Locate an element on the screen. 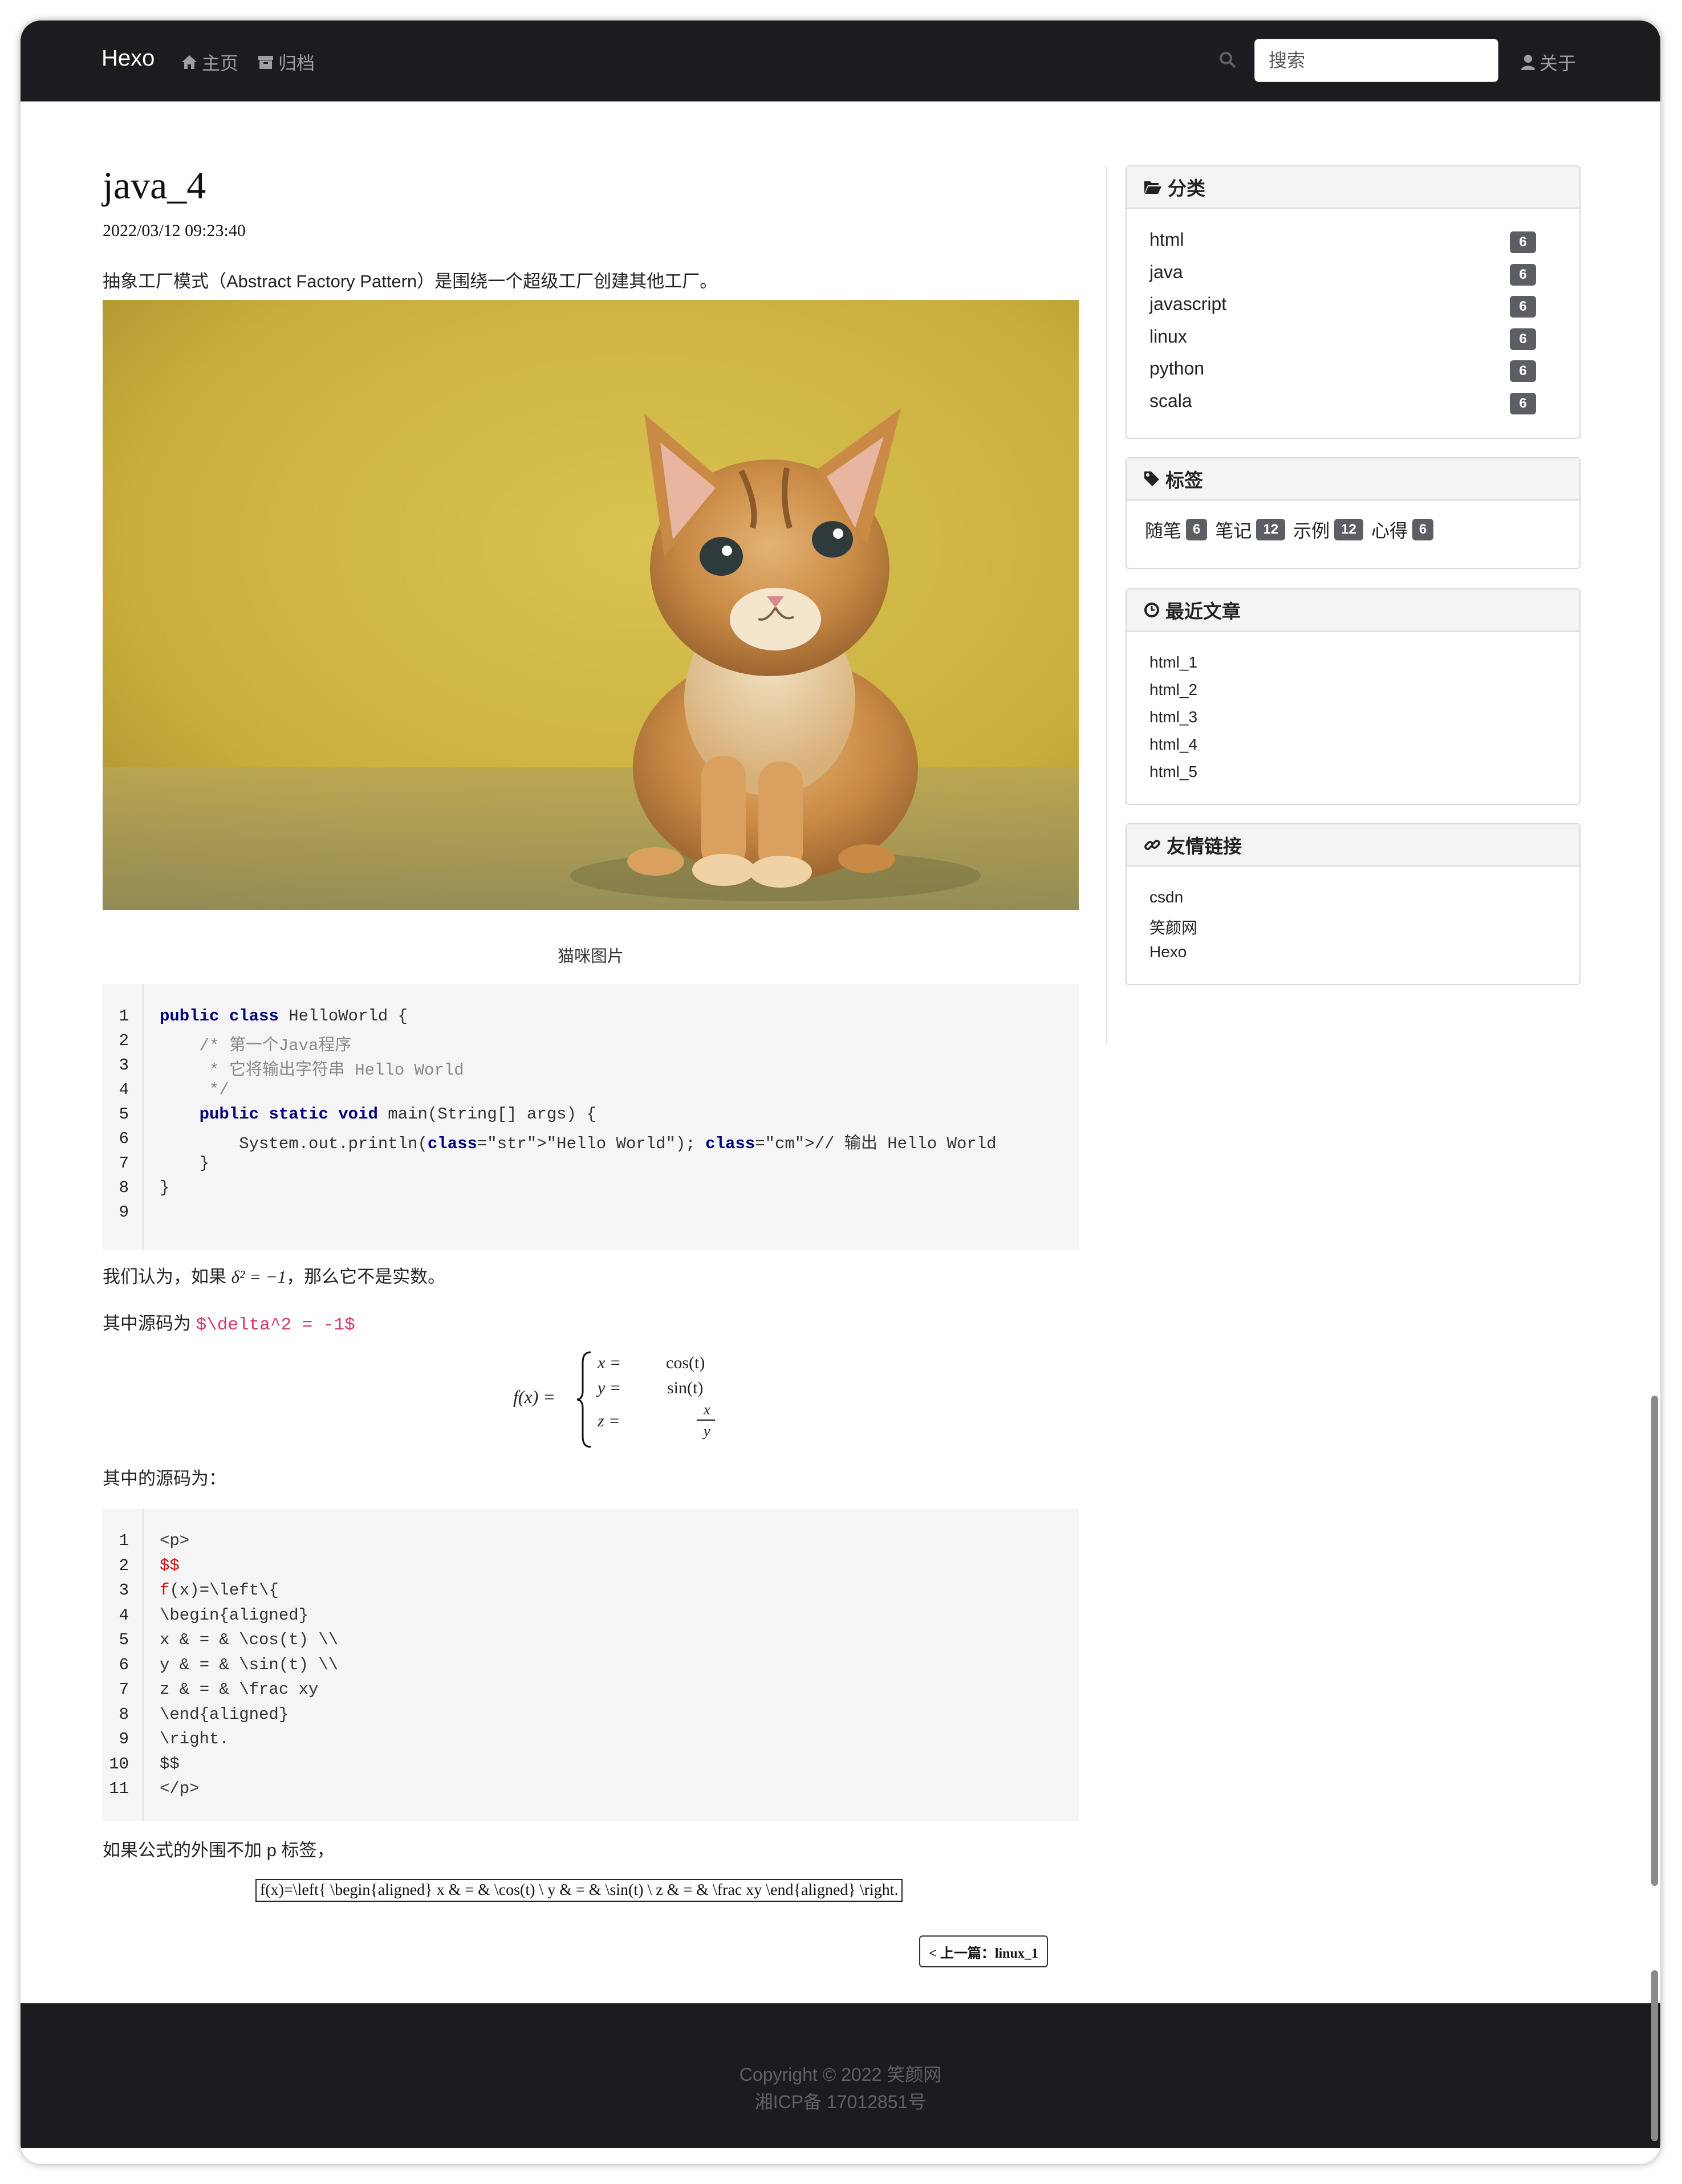 This screenshot has width=1682, height=2184. nav-archive-link: 归档 is located at coordinates (286, 62).